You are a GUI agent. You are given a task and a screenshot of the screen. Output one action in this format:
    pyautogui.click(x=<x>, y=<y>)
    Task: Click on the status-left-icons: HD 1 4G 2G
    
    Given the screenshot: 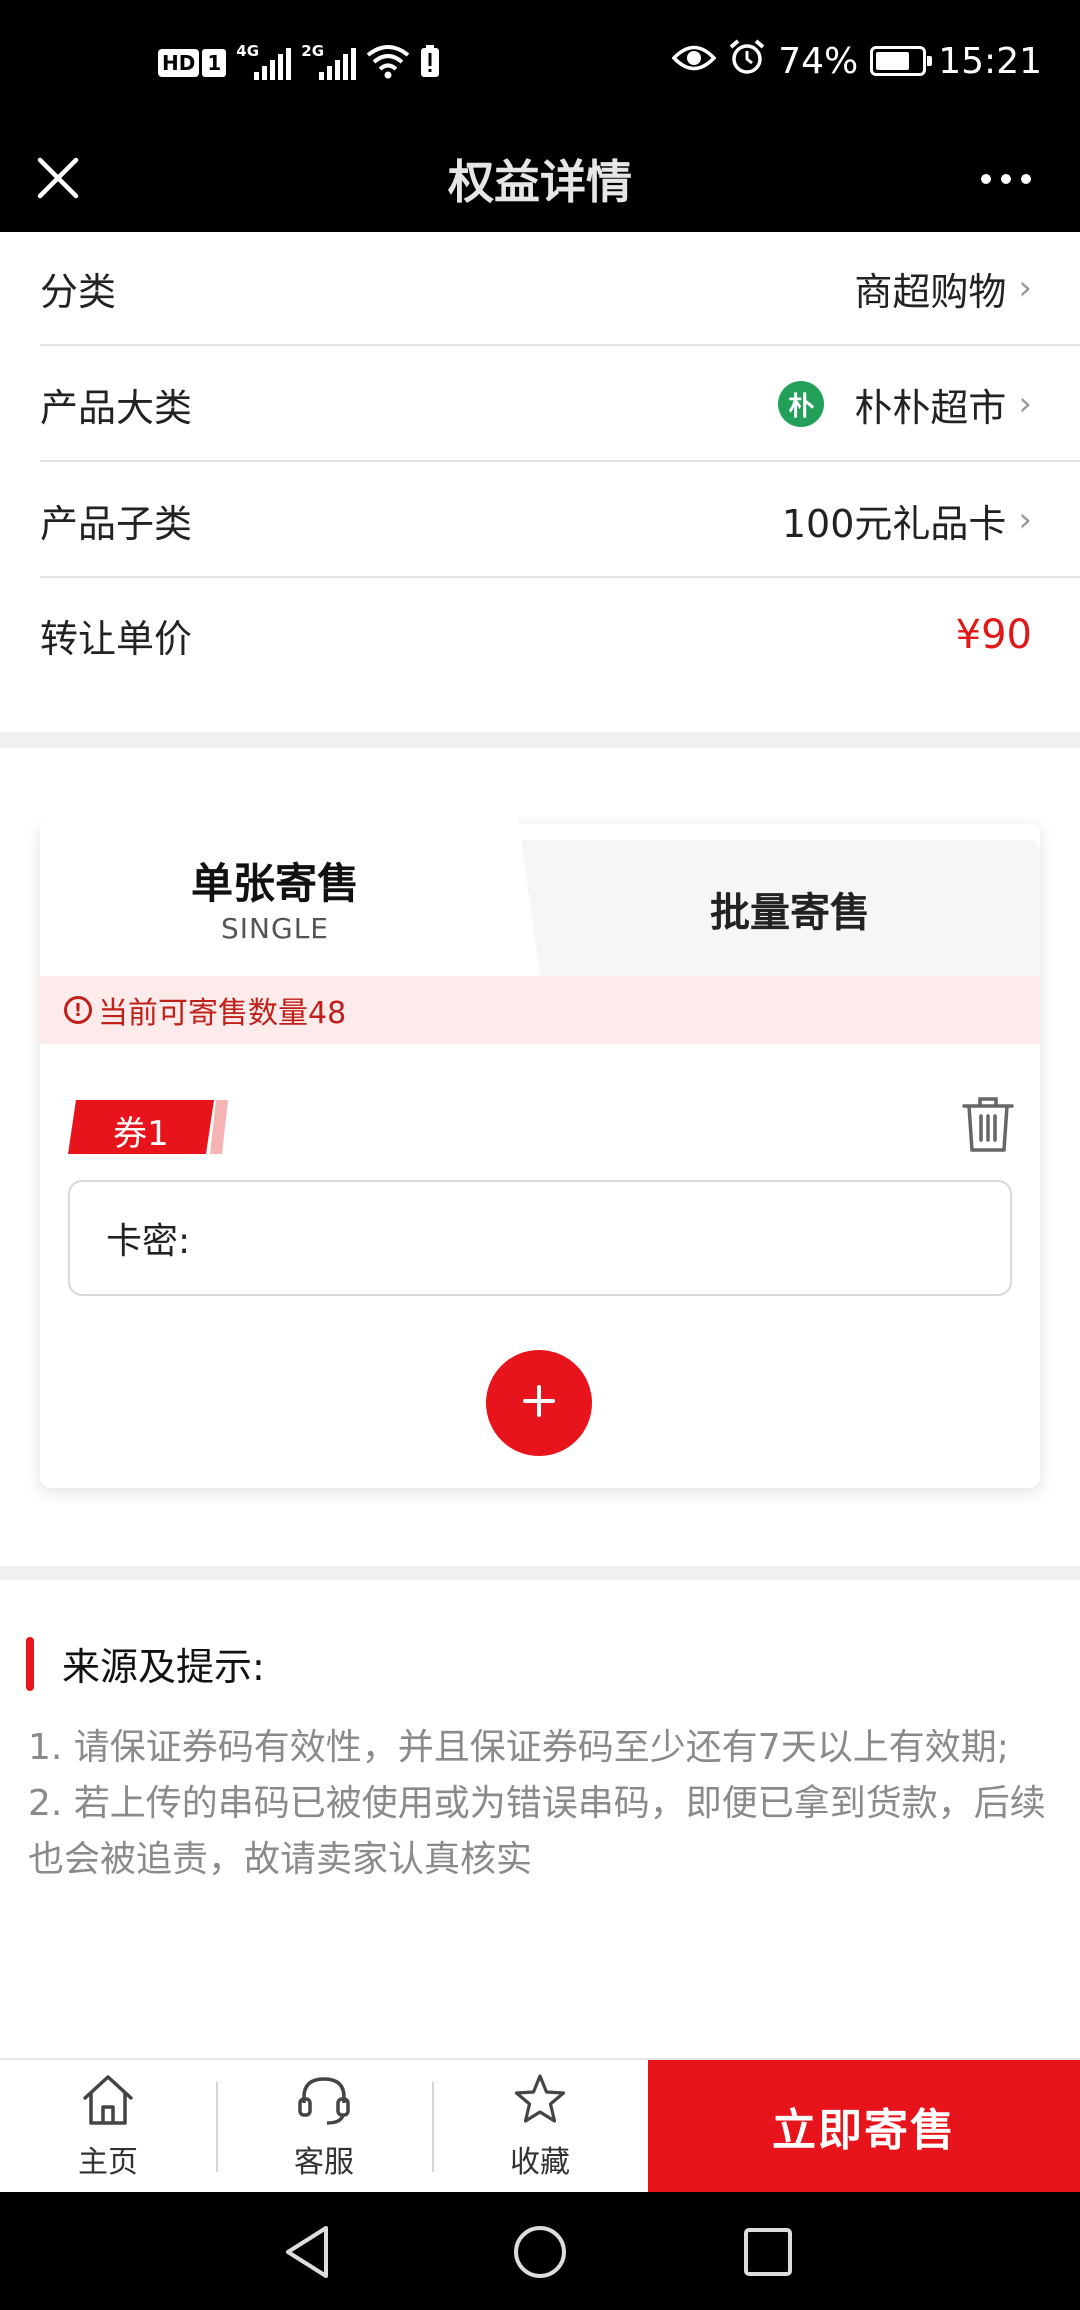 What is the action you would take?
    pyautogui.click(x=299, y=63)
    